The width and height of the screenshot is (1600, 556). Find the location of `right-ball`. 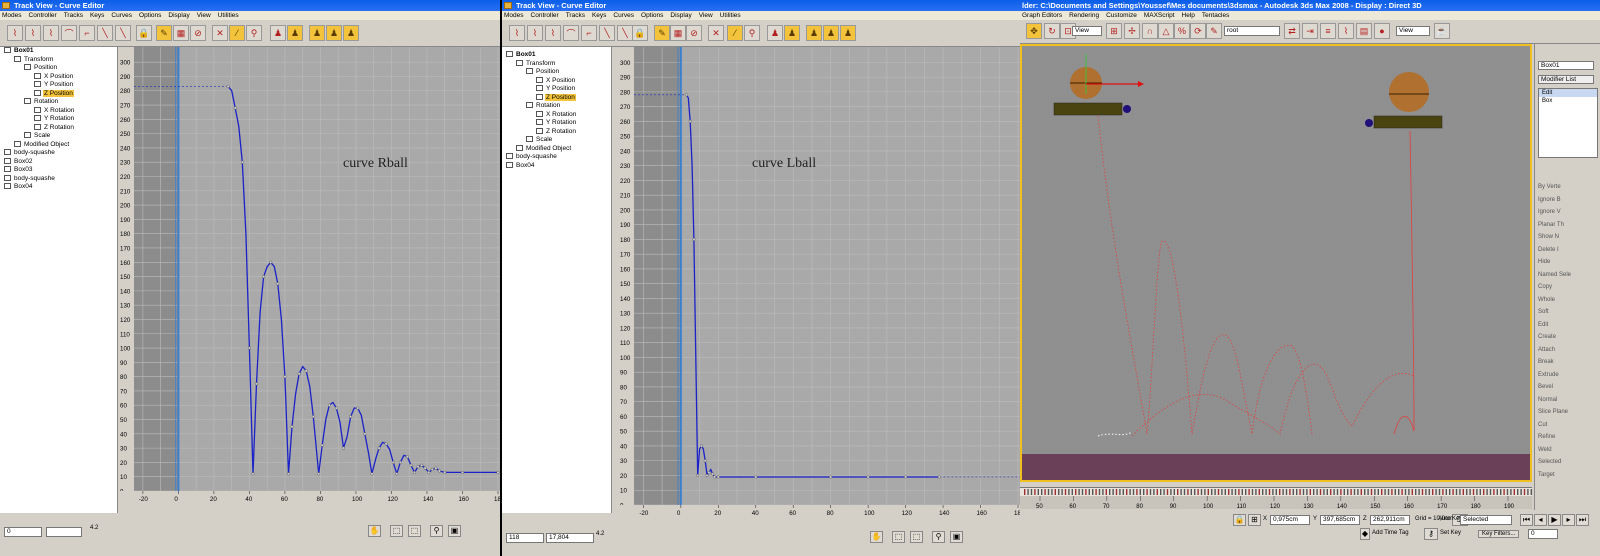

right-ball is located at coordinates (1409, 92).